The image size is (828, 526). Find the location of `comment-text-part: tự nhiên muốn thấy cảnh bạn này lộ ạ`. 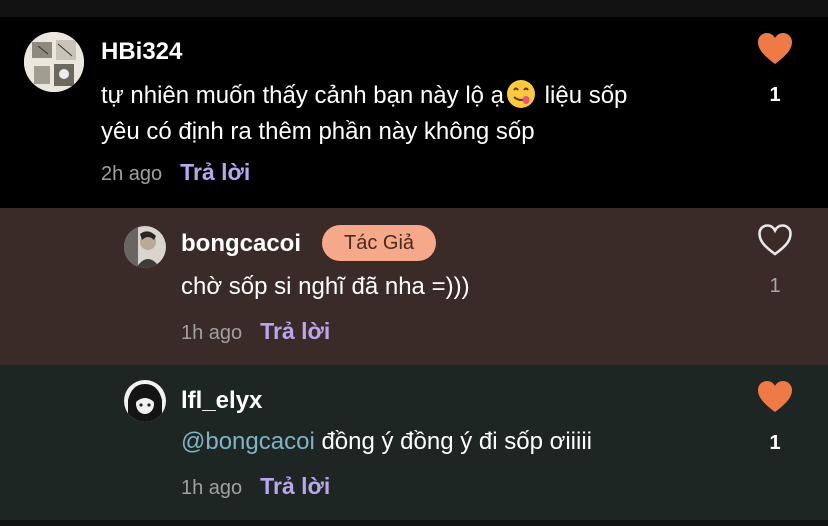

comment-text-part: tự nhiên muốn thấy cảnh bạn này lộ ạ is located at coordinates (303, 95).